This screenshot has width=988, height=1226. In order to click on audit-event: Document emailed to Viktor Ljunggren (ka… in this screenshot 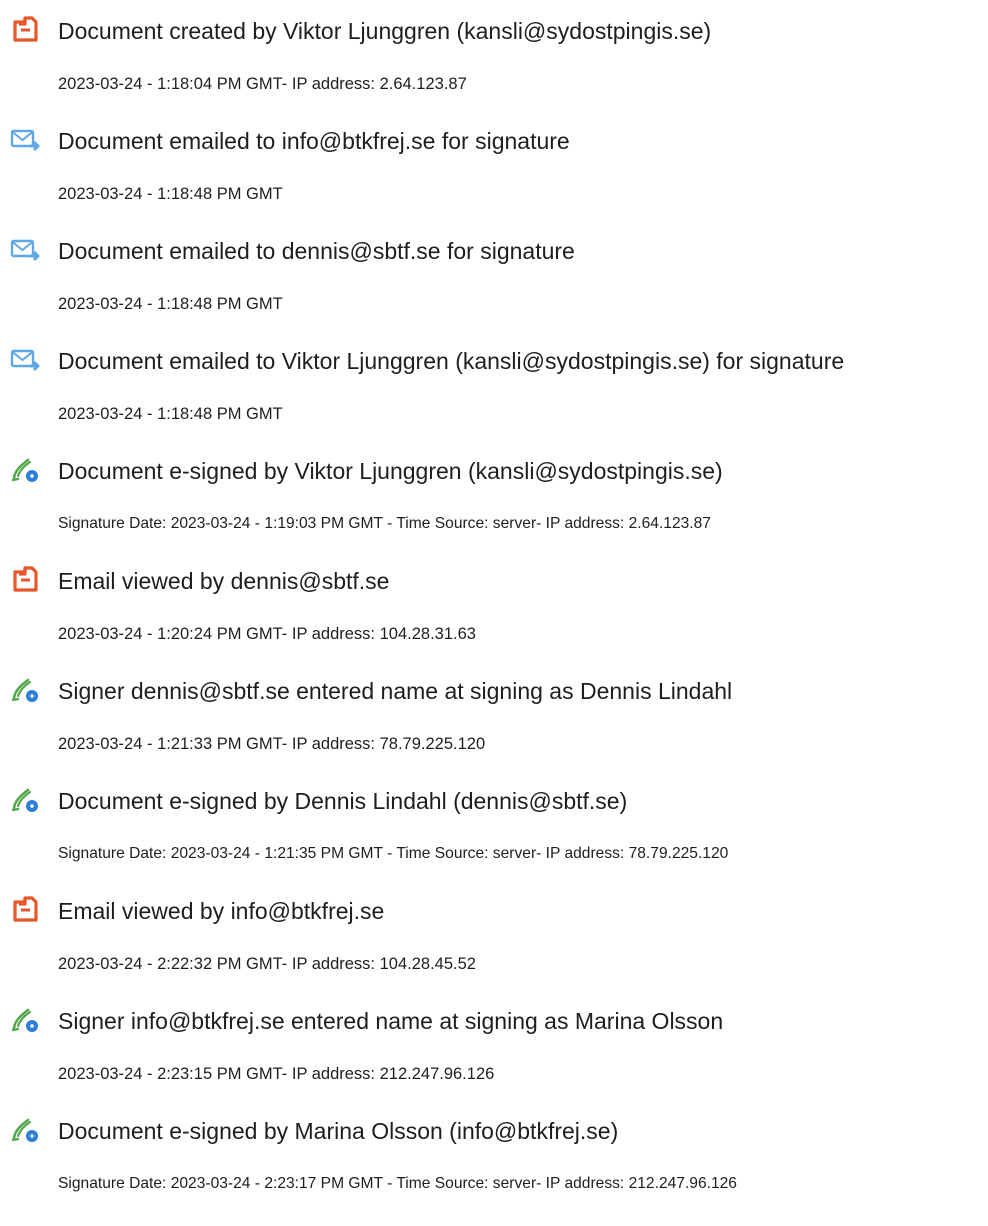, I will do `click(494, 394)`.